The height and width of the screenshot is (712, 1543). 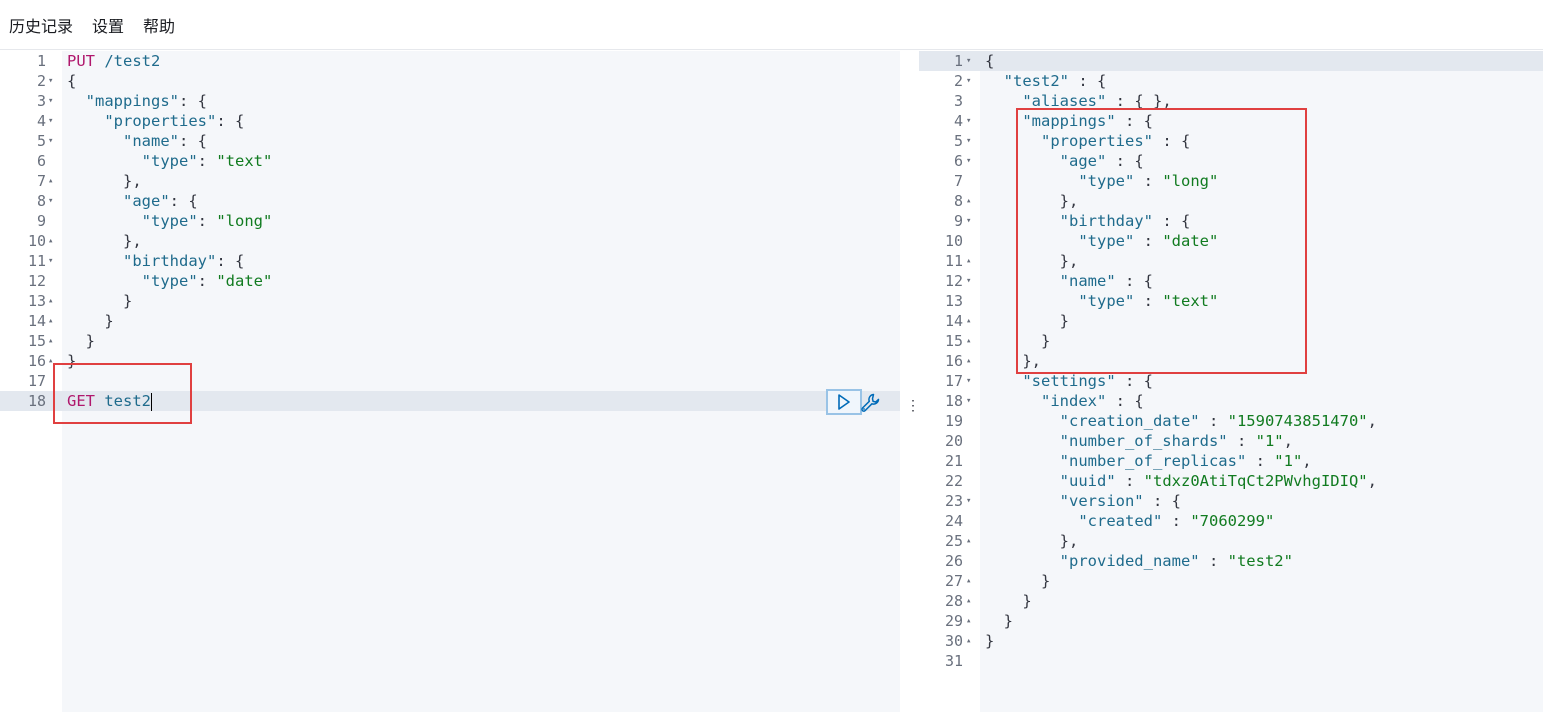 I want to click on code-line: 16 ▴ },, so click(x=1231, y=361).